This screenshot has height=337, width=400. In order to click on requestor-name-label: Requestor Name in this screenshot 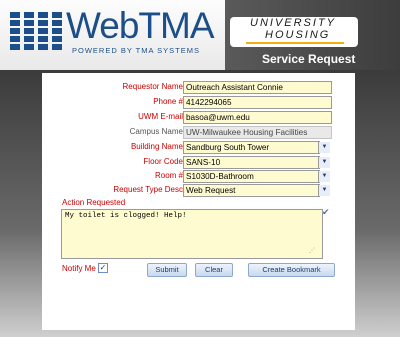, I will do `click(152, 86)`.